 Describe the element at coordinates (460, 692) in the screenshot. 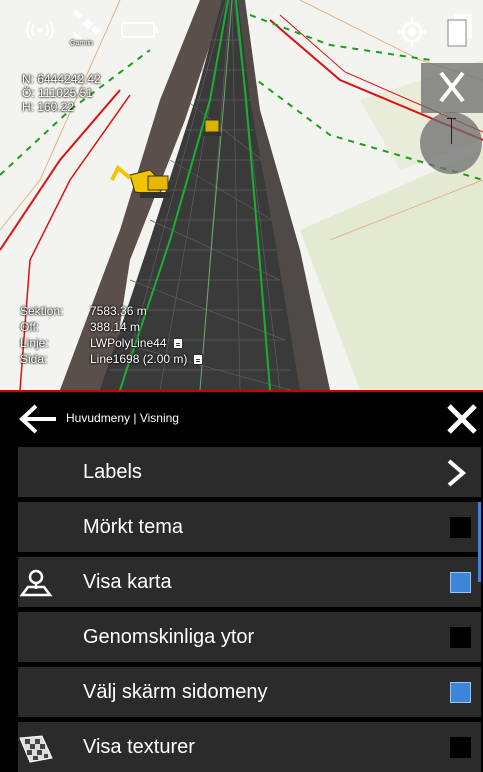

I see `side-menu-screen-checkbox` at that location.